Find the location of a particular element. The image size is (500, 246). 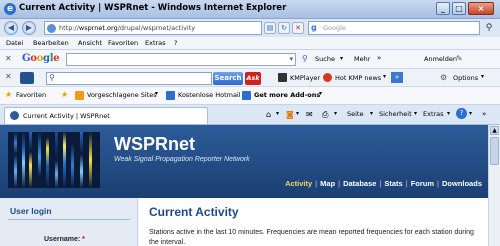

google-search-icon: ⚲ is located at coordinates (305, 58).